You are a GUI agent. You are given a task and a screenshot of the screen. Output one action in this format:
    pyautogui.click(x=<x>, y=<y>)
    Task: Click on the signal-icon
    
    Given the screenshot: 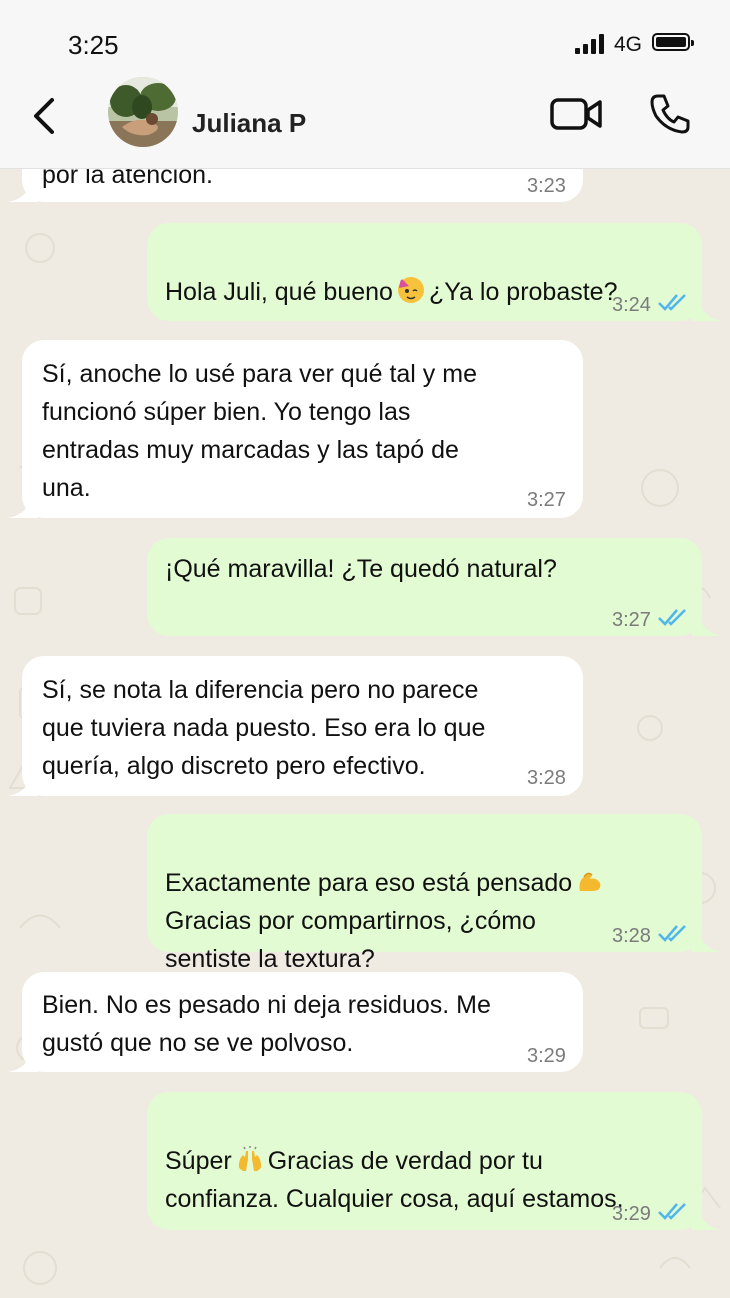 What is the action you would take?
    pyautogui.click(x=591, y=44)
    